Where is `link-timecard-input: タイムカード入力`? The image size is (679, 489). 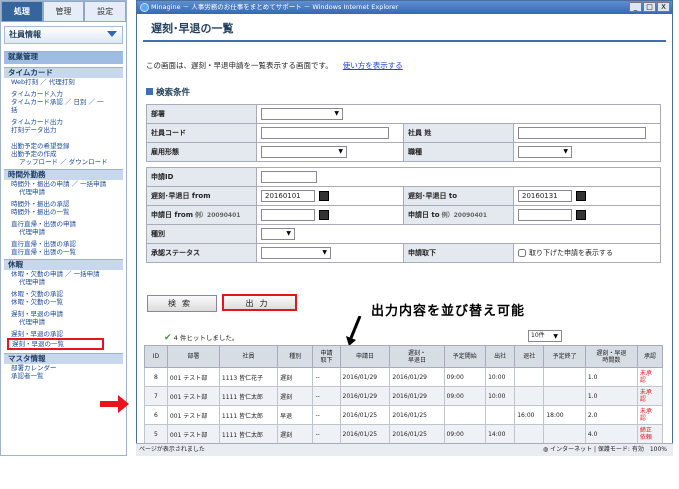
link-timecard-input: タイムカード入力 is located at coordinates (63, 94).